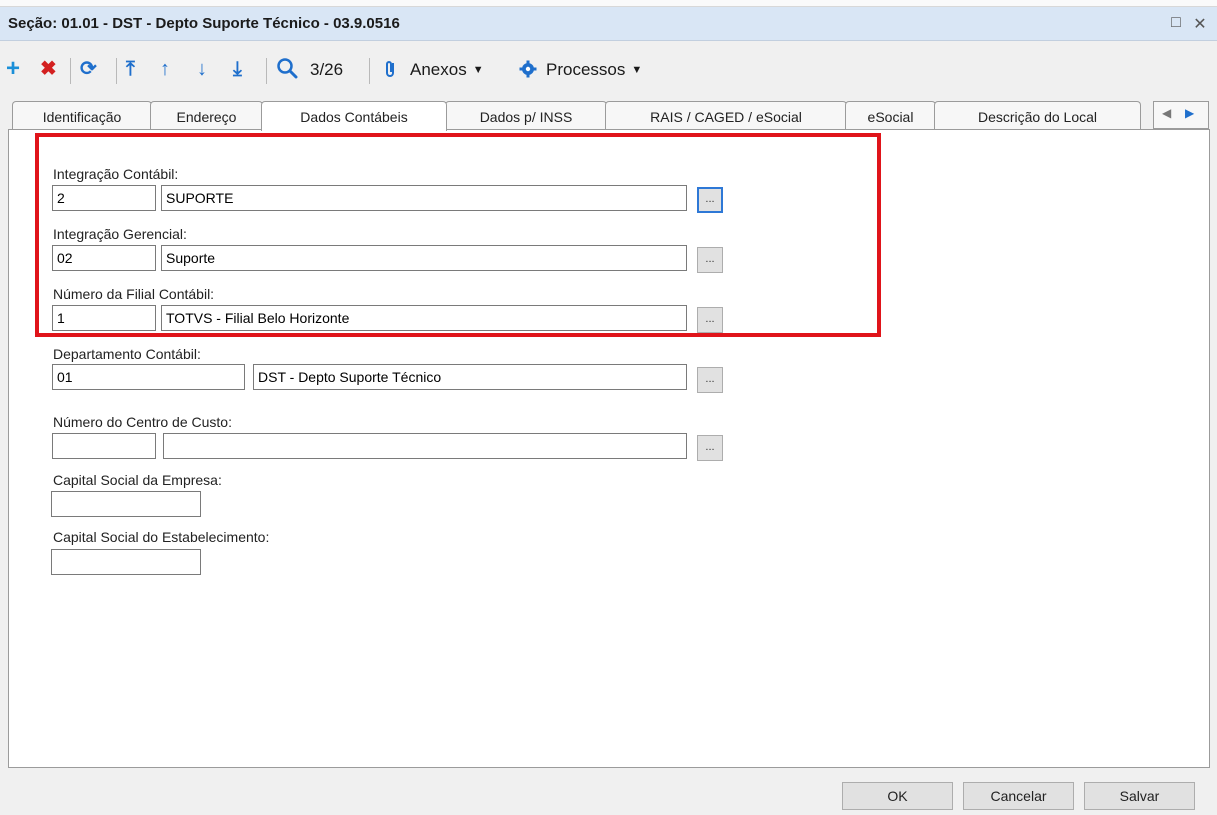 Image resolution: width=1217 pixels, height=815 pixels. Describe the element at coordinates (161, 537) in the screenshot. I see `capital-estabelecimento-label: Capital Social do Estabelecimento:` at that location.